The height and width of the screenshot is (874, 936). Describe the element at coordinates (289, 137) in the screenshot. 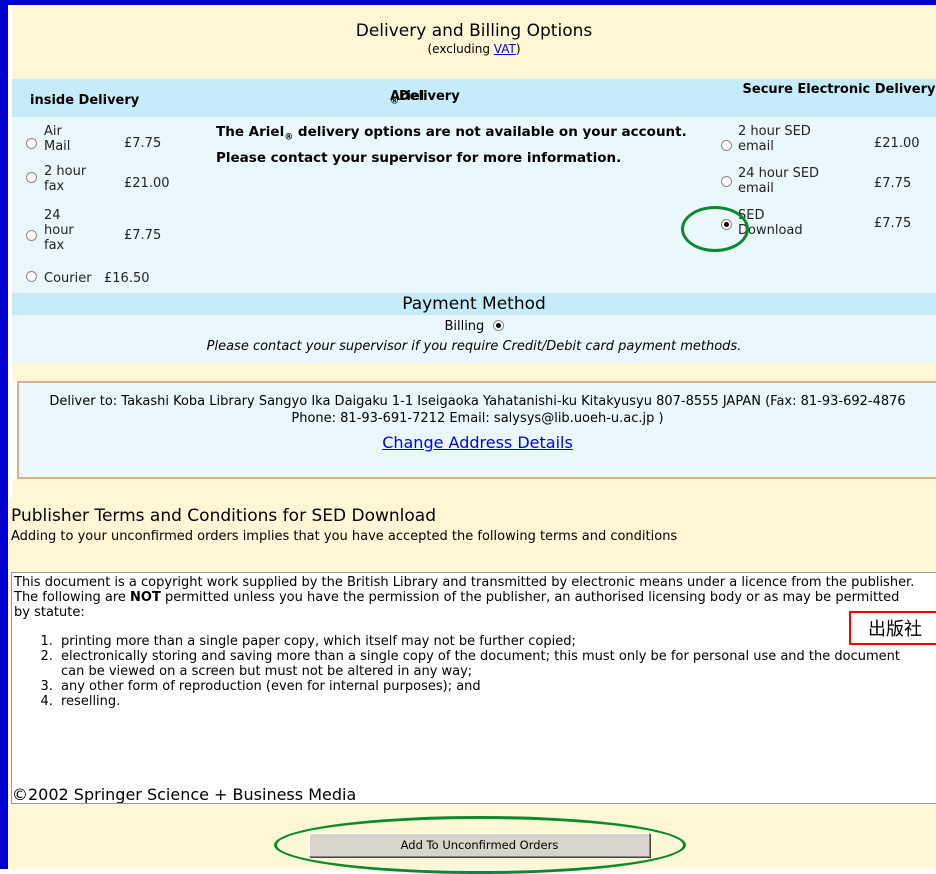

I see `registered-mark: ®` at that location.